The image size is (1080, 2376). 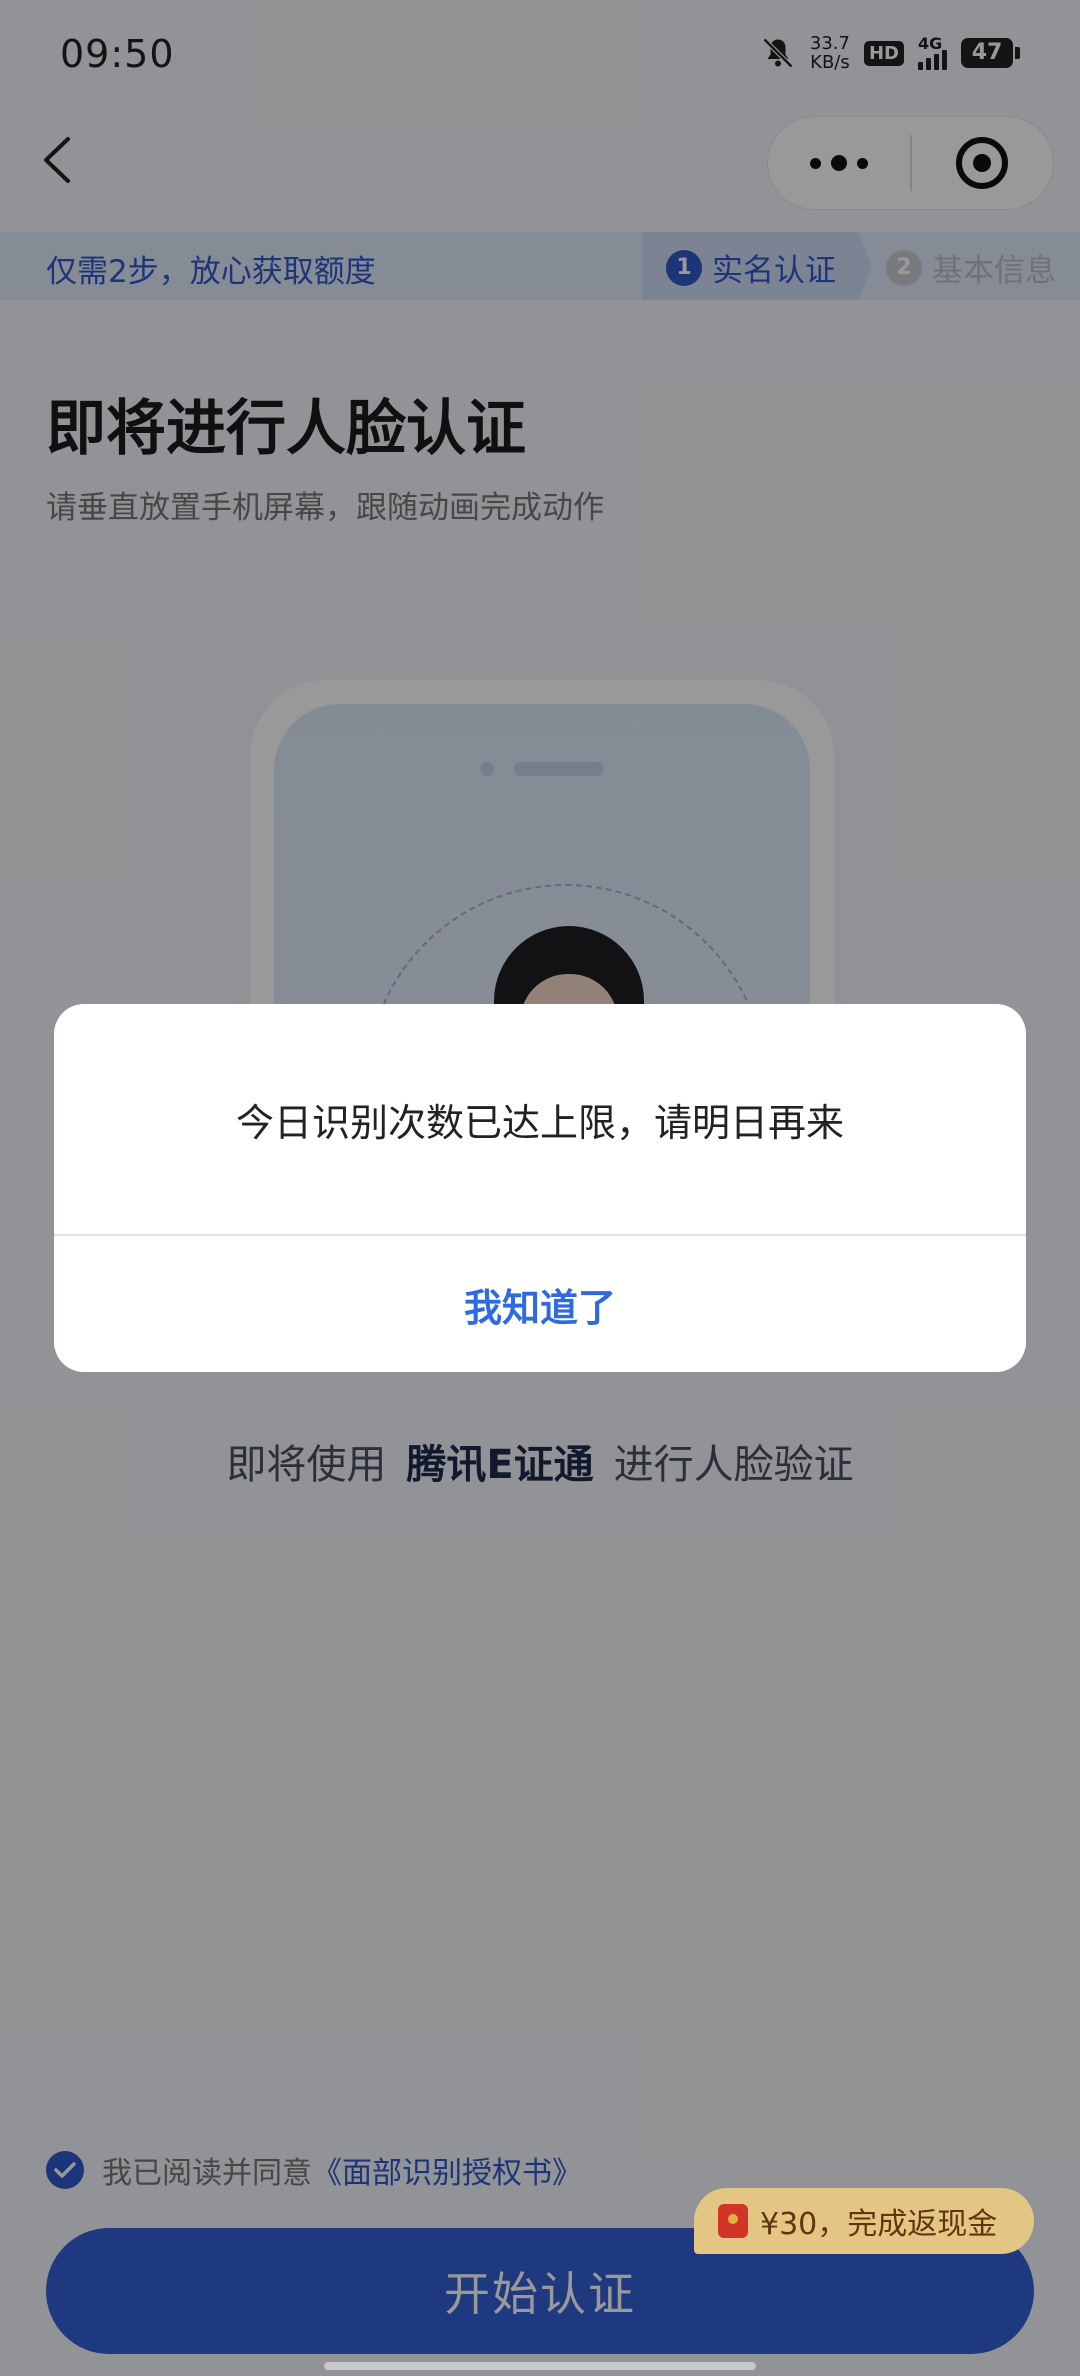 What do you see at coordinates (733, 2221) in the screenshot?
I see `red-packet-icon` at bounding box center [733, 2221].